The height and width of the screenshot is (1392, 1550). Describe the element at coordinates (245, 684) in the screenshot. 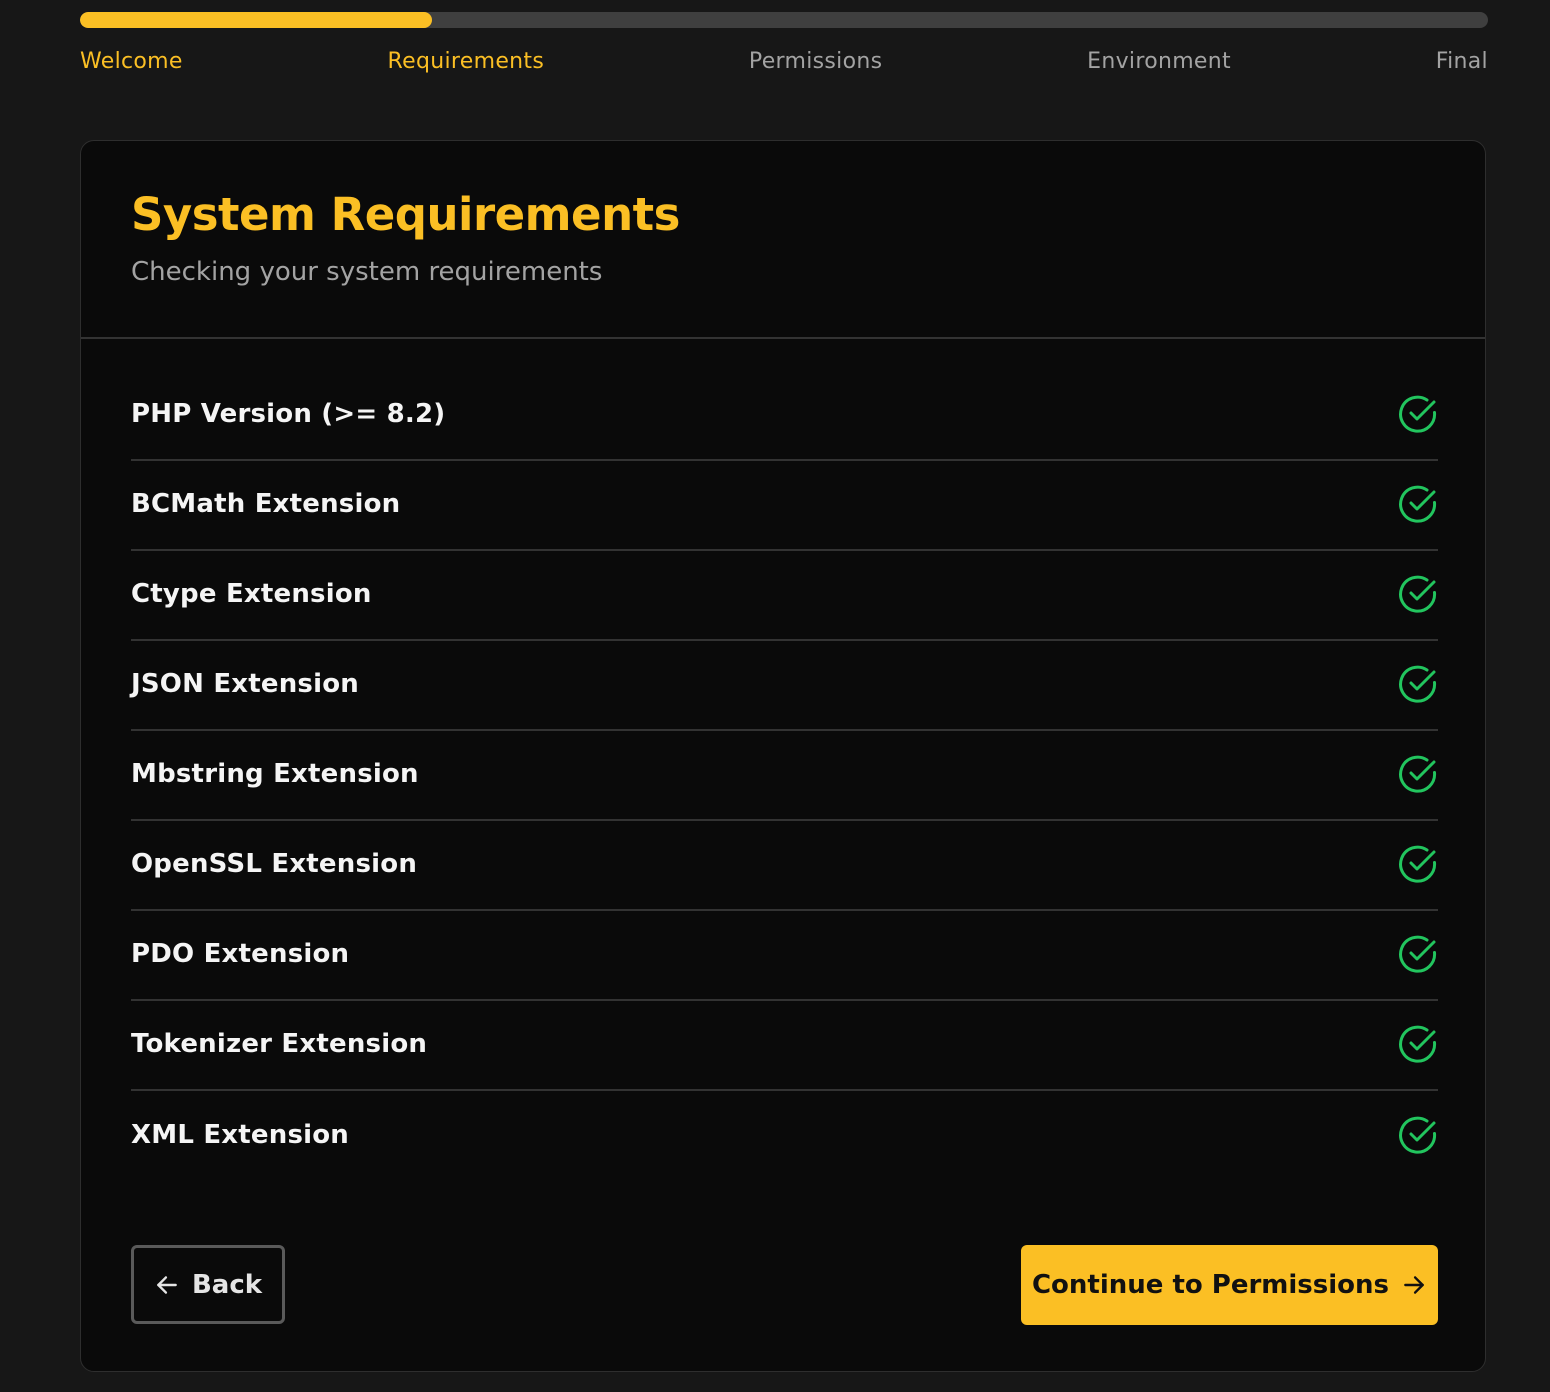

I see `requirement-label: JSON Extension` at that location.